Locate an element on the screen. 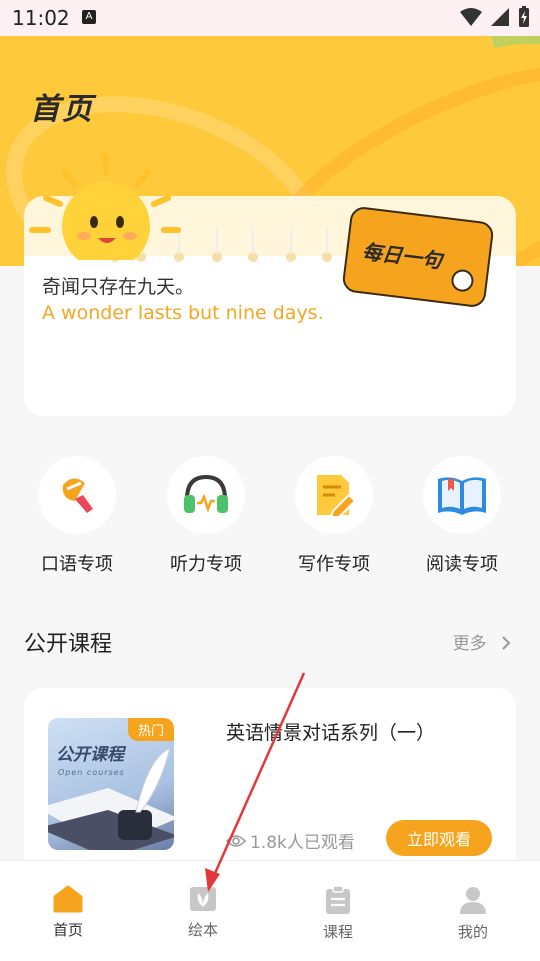  tab-courses: 课程 is located at coordinates (338, 913).